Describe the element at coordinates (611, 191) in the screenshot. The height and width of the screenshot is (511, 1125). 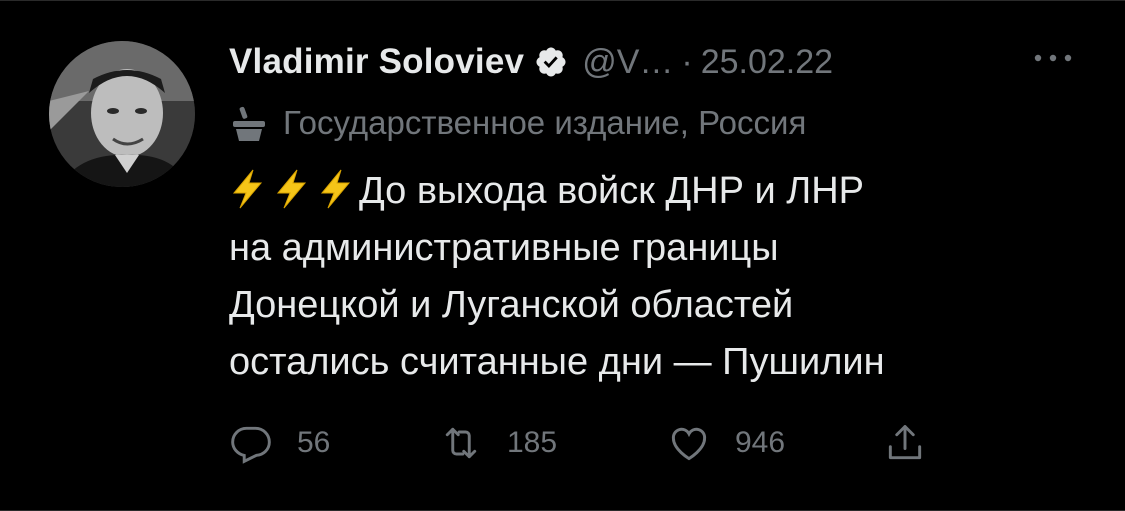
I see `tweet-text-line: До выхода войск ДНР и ЛНР` at that location.